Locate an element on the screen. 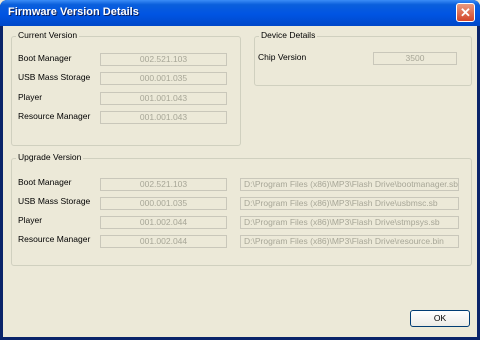 This screenshot has height=340, width=480. close-icon: ✕ is located at coordinates (465, 12).